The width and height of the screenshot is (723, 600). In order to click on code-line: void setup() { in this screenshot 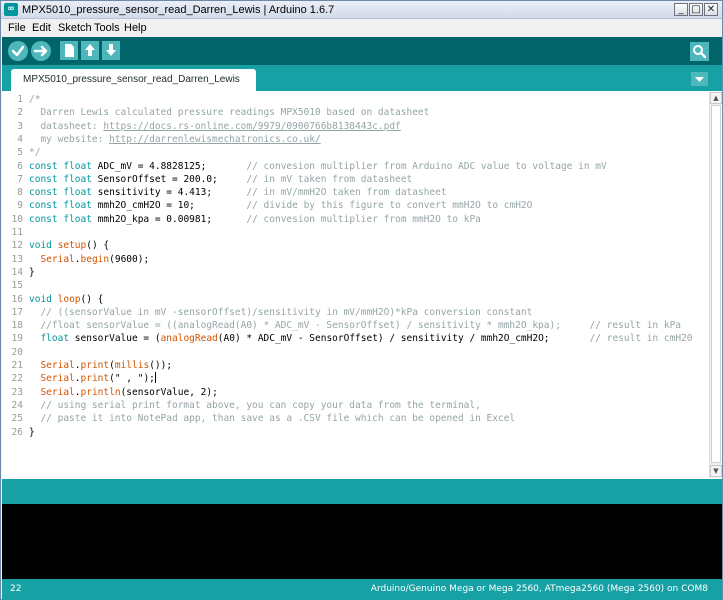, I will do `click(69, 245)`.